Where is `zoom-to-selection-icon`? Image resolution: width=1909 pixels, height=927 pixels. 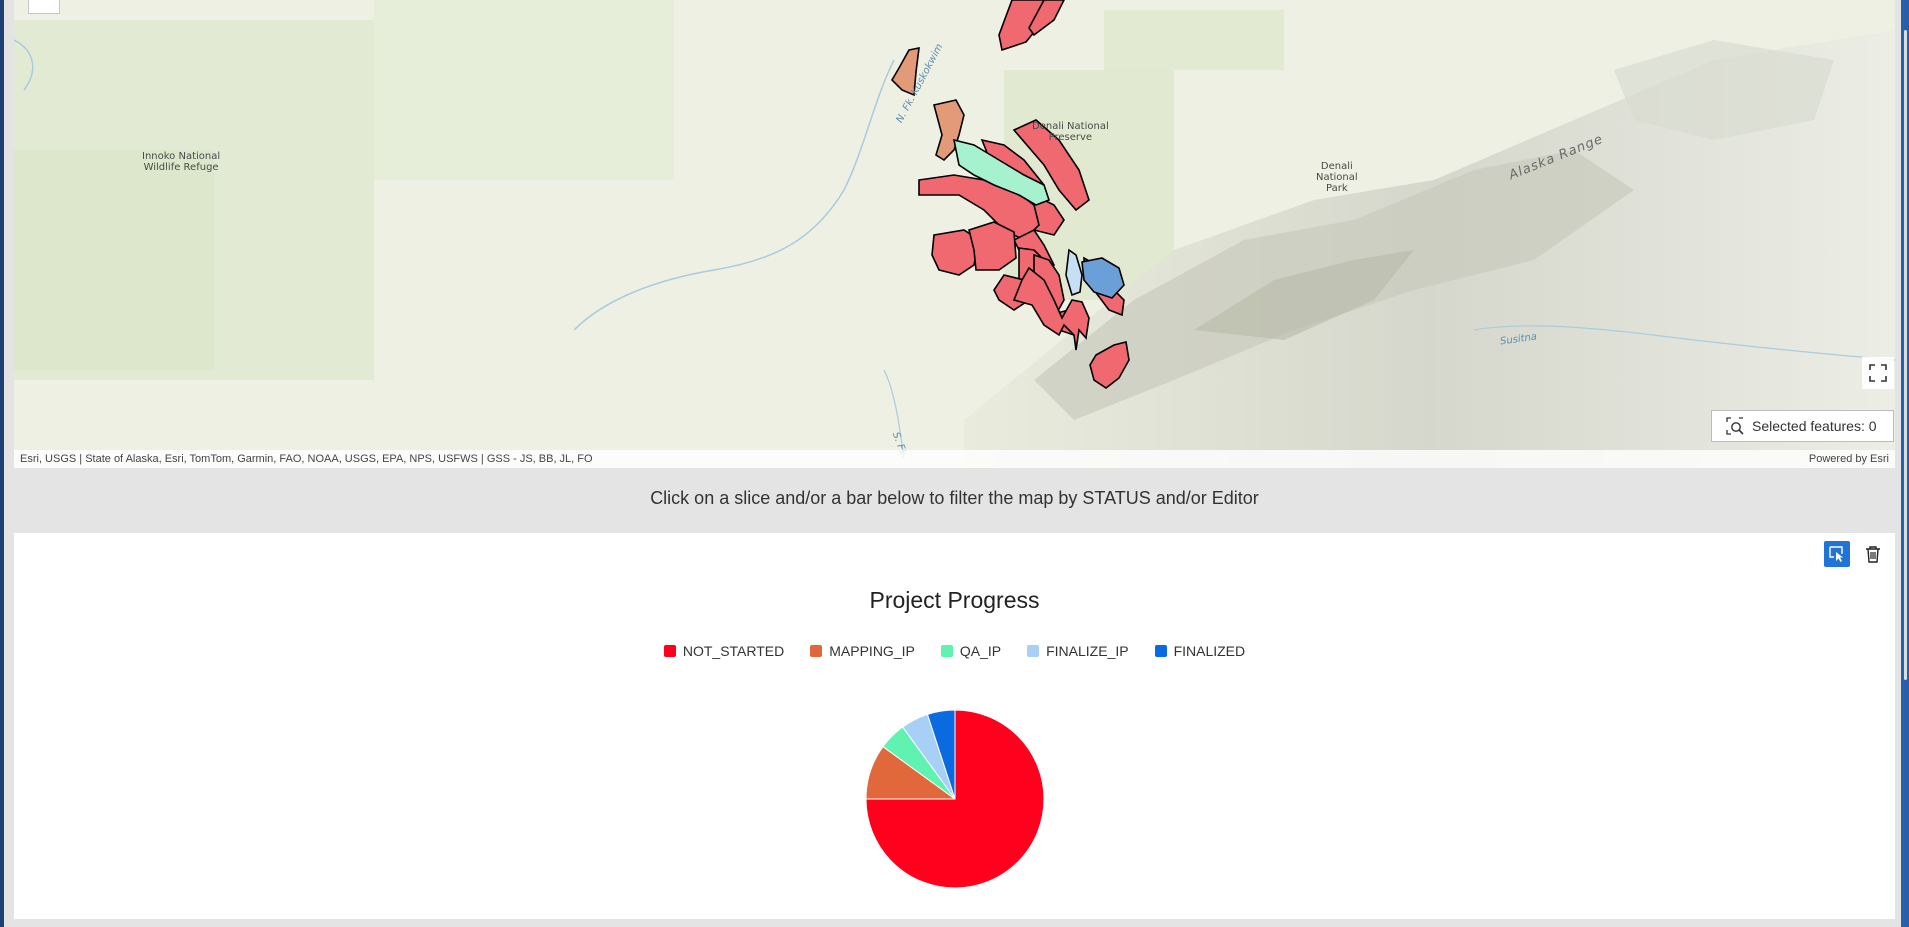 zoom-to-selection-icon is located at coordinates (1735, 426).